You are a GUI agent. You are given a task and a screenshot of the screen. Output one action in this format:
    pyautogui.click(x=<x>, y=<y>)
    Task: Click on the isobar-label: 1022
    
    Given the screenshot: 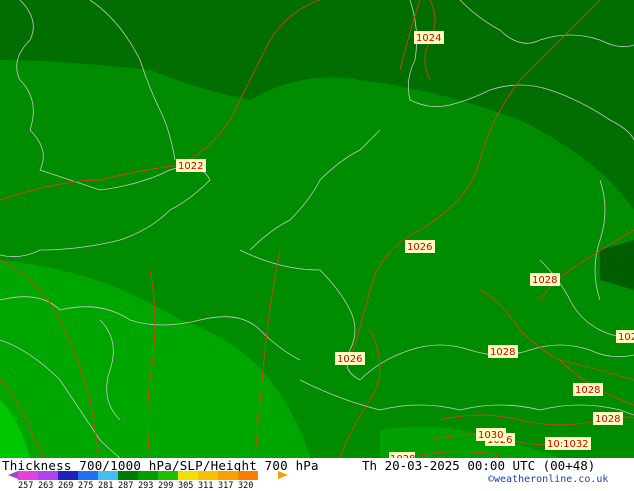 What is the action you would take?
    pyautogui.click(x=190, y=166)
    